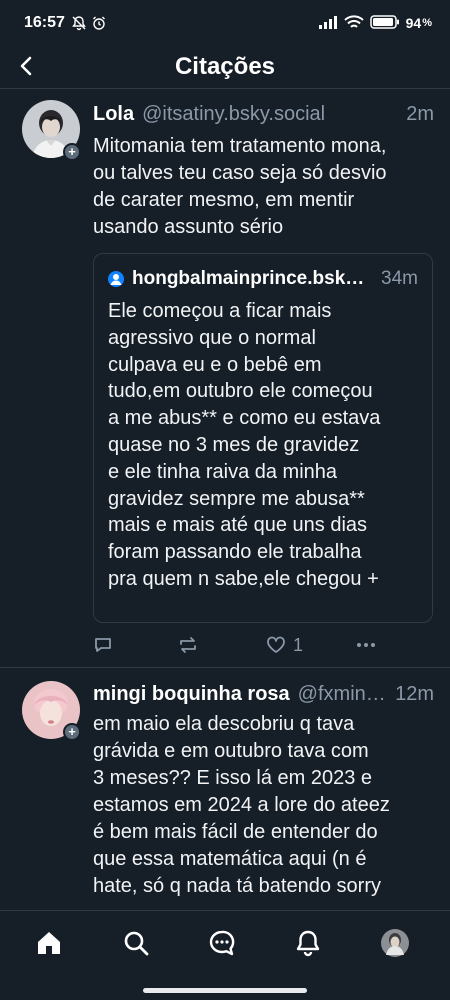 Image resolution: width=450 pixels, height=1000 pixels. I want to click on back-button, so click(26, 66).